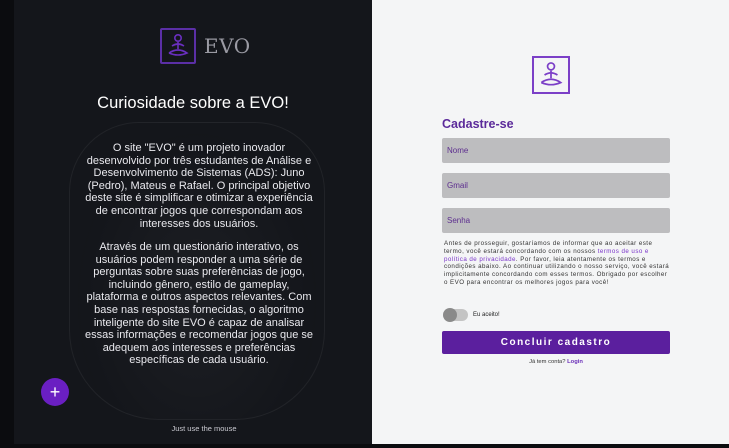 This screenshot has width=729, height=448. I want to click on plus-icon: +, so click(55, 392).